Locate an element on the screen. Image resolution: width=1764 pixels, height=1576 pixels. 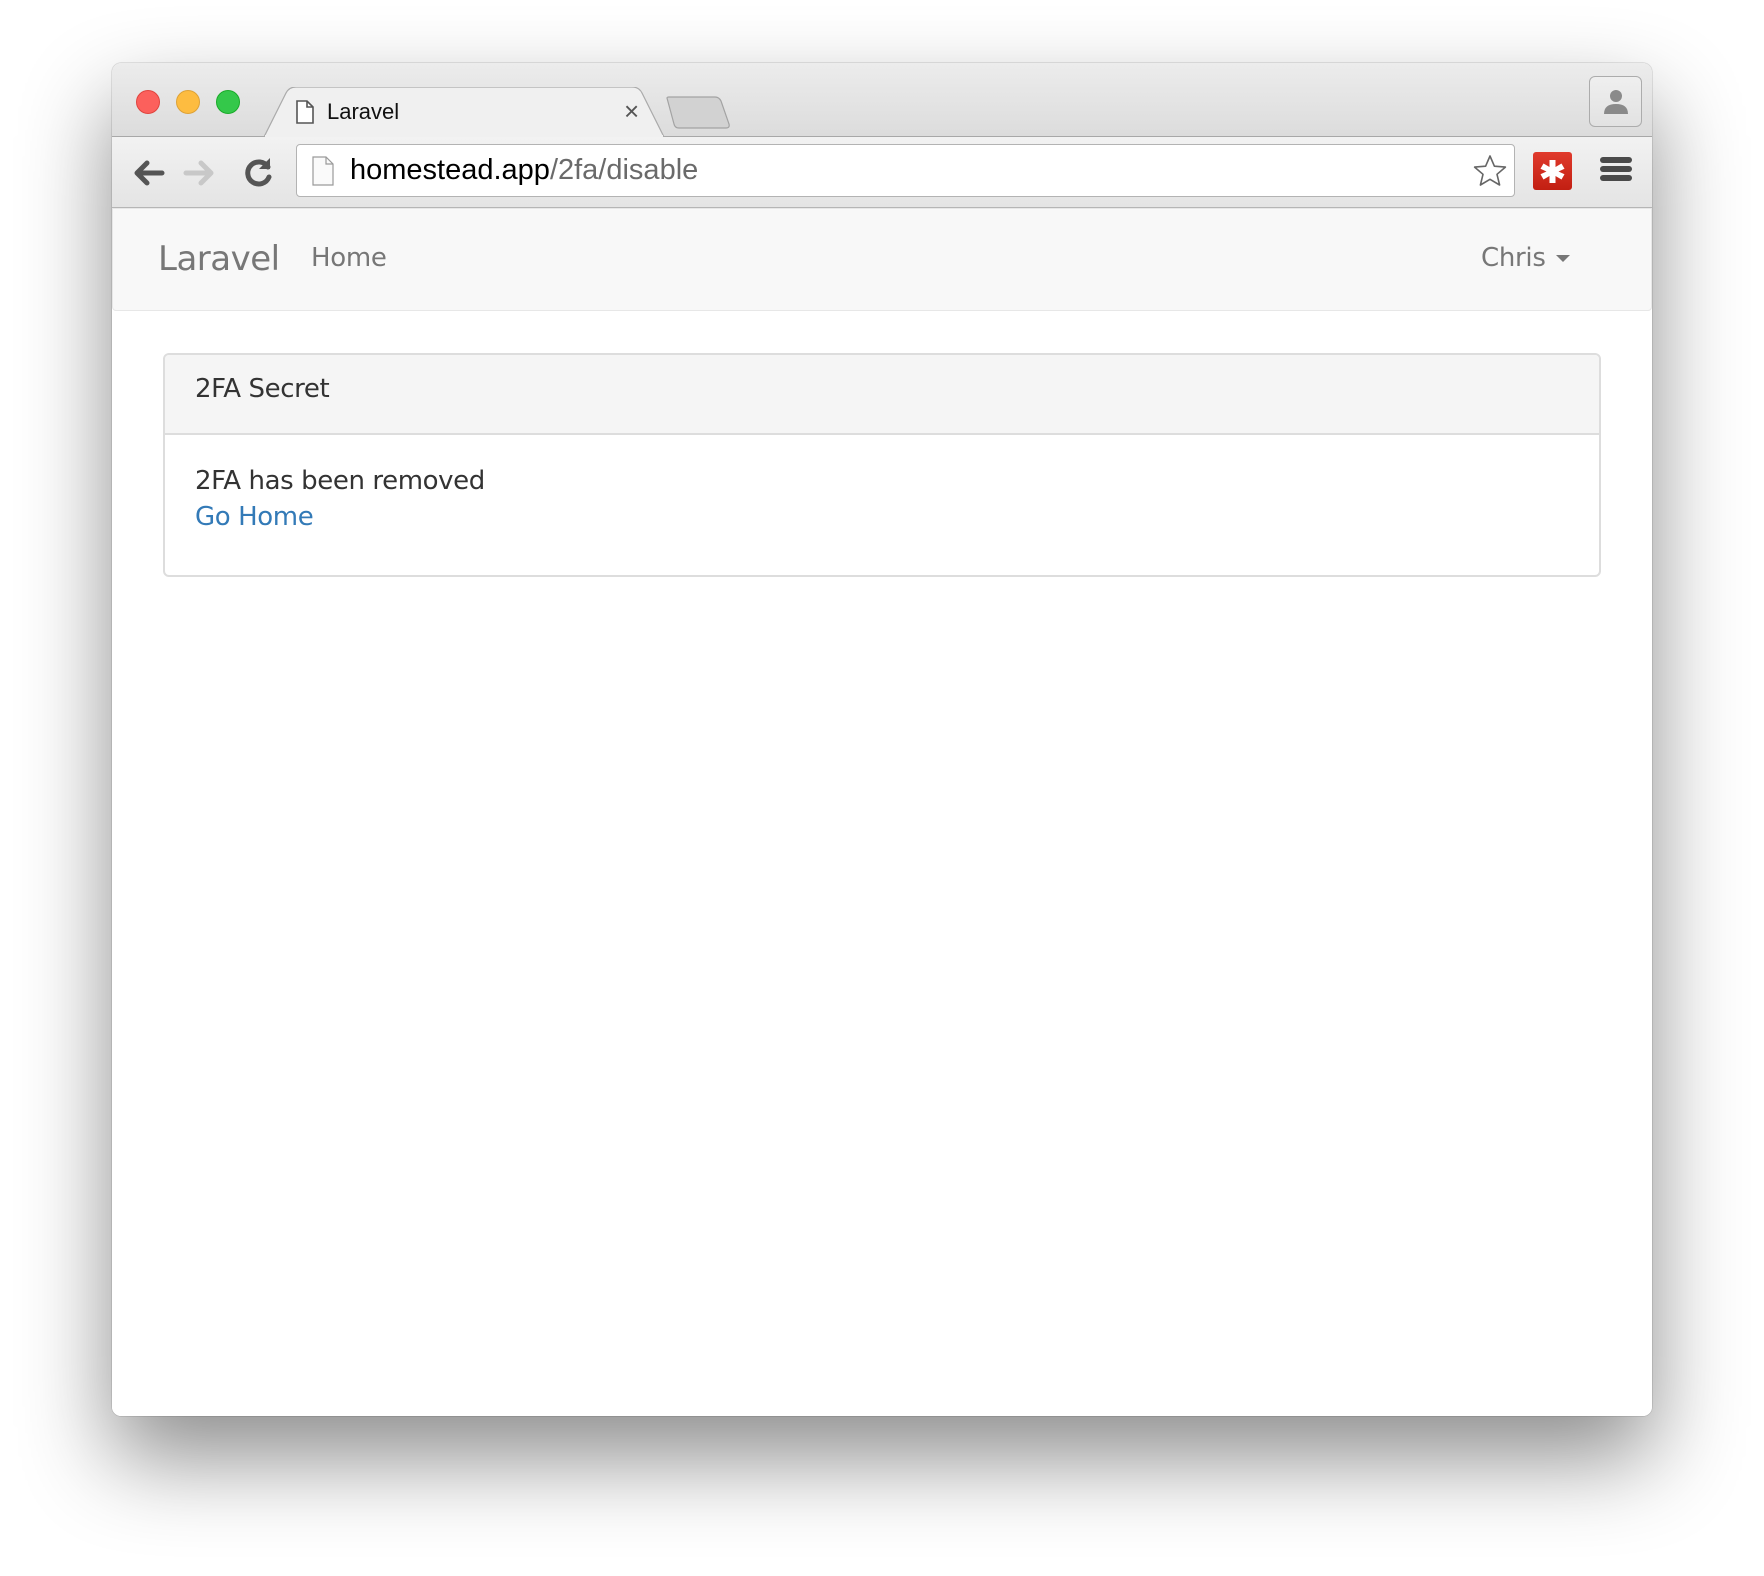
user-name: Chris is located at coordinates (1513, 258).